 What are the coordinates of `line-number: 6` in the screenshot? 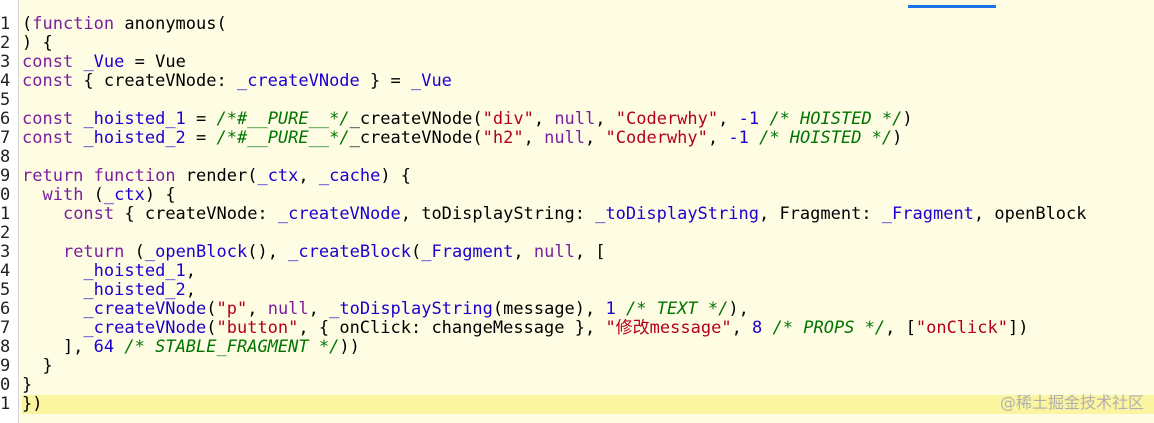 It's located at (5, 119).